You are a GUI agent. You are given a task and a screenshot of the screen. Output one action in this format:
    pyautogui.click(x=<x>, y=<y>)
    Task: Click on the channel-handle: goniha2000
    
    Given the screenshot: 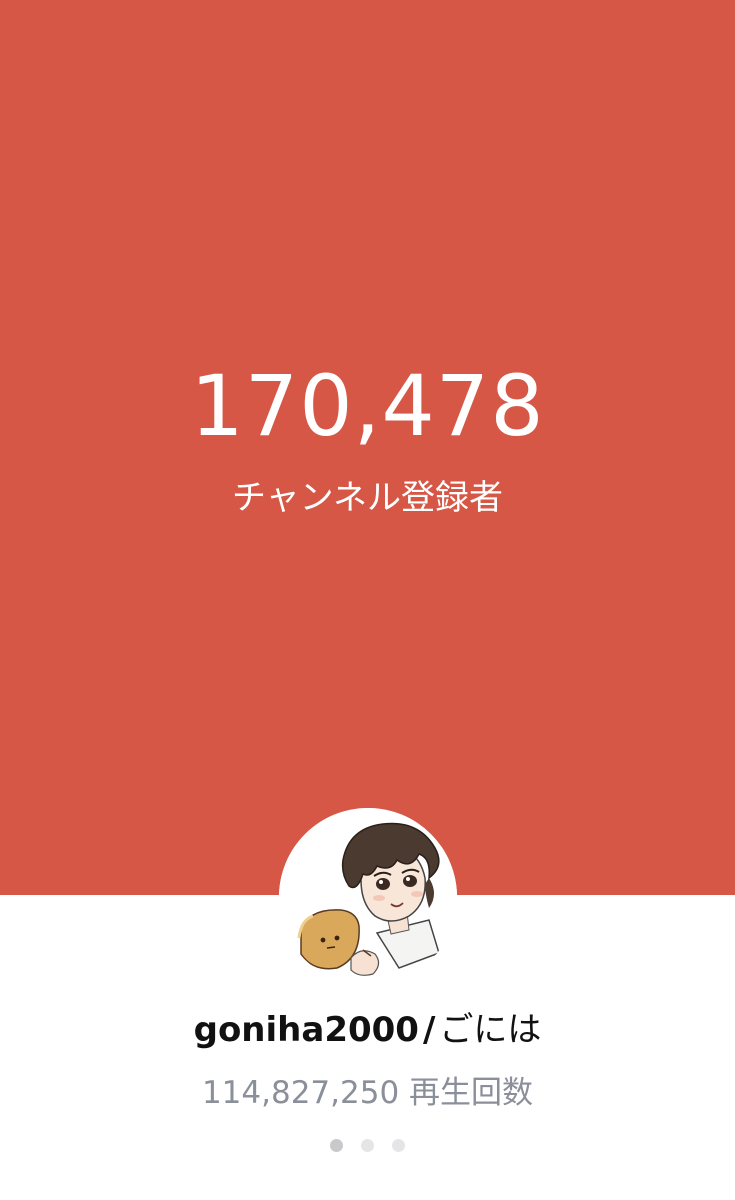 What is the action you would take?
    pyautogui.click(x=306, y=1030)
    